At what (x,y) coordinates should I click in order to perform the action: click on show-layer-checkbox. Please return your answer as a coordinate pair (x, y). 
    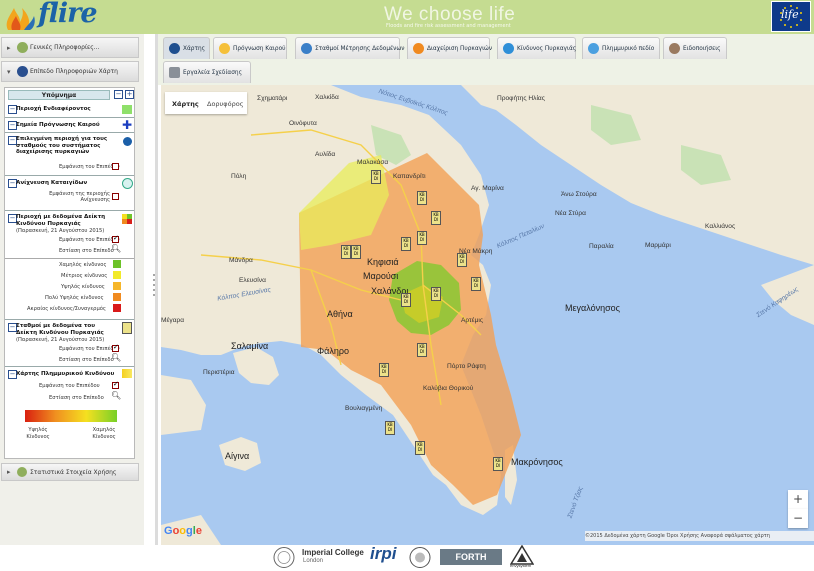
    Looking at the image, I should click on (115, 166).